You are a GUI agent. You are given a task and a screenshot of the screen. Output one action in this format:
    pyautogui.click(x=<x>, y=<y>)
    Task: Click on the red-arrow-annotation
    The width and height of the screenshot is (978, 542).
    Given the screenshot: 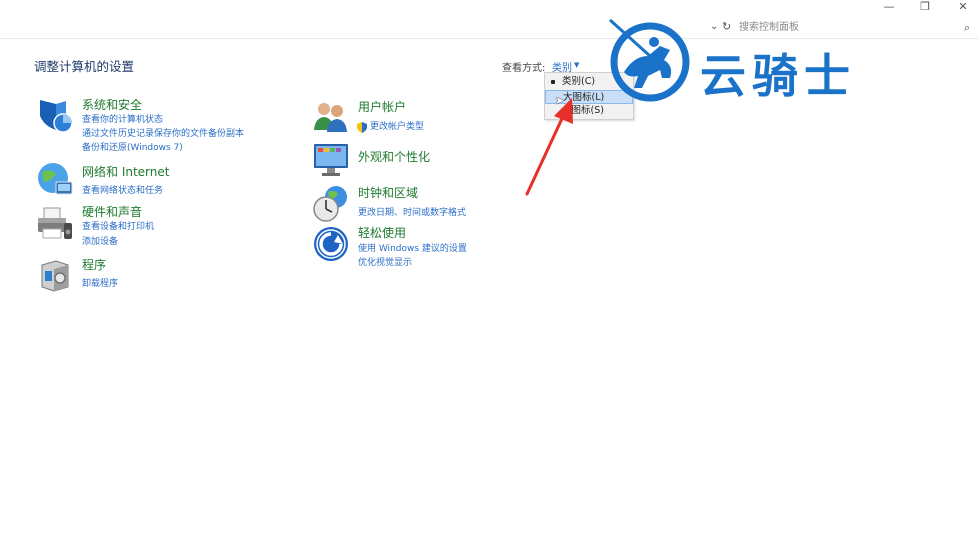 What is the action you would take?
    pyautogui.click(x=549, y=147)
    